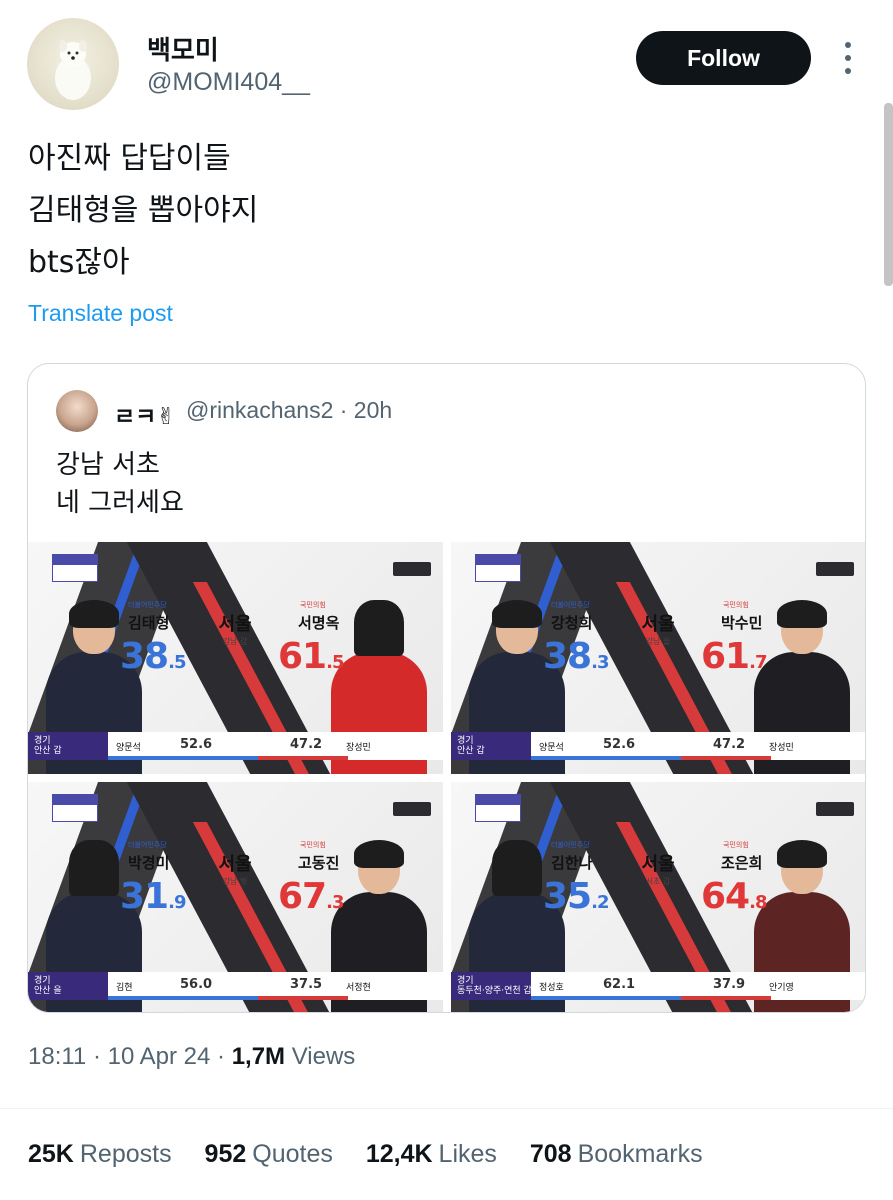 This screenshot has width=893, height=1200. Describe the element at coordinates (734, 896) in the screenshot. I see `right-percentage: 64.8` at that location.